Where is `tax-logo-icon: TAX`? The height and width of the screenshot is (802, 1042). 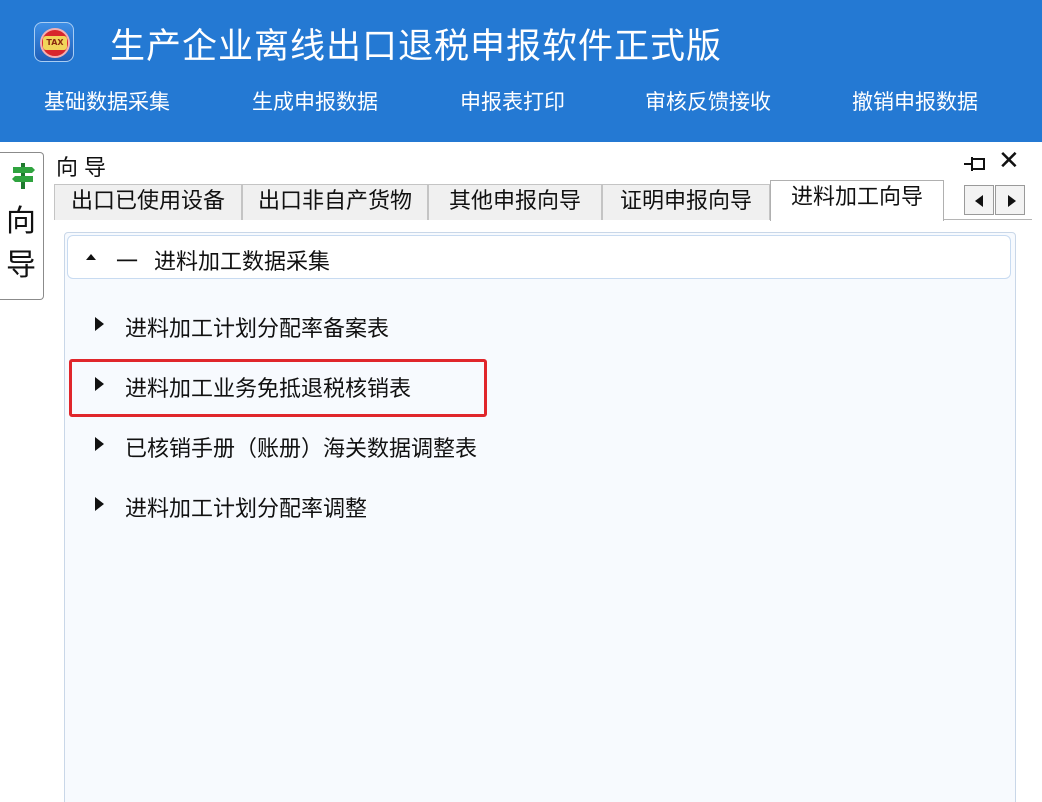
tax-logo-icon: TAX is located at coordinates (54, 42).